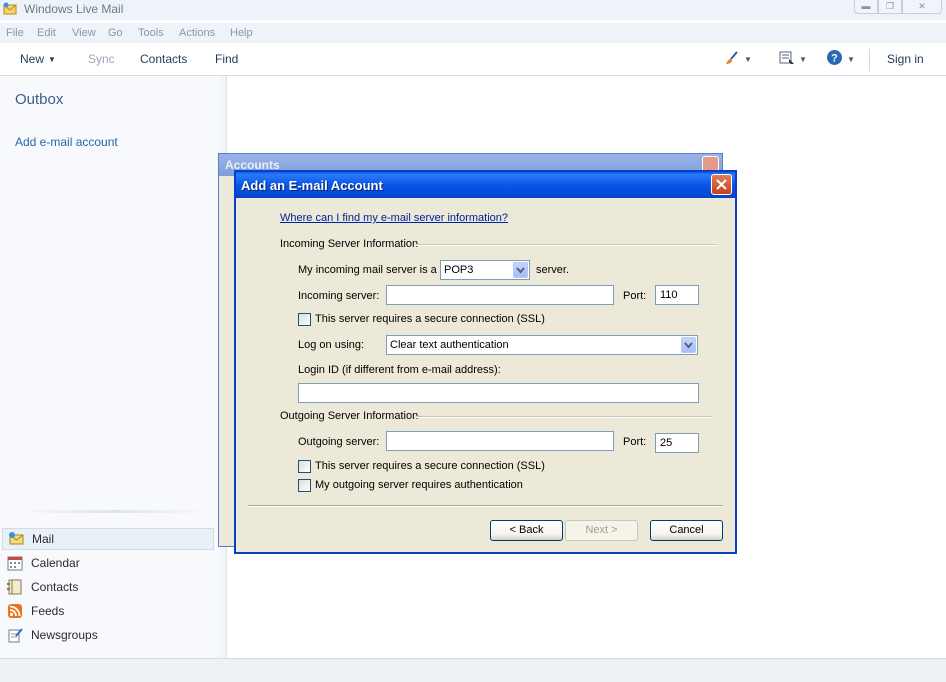  Describe the element at coordinates (485, 506) in the screenshot. I see `button-separator` at that location.